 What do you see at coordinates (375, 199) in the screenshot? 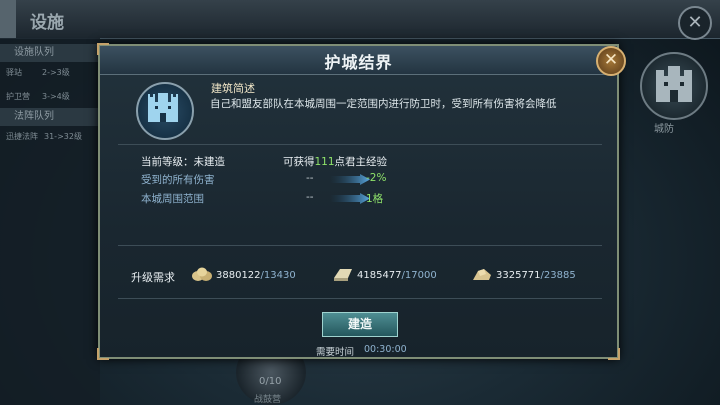
I see `stat-next: 1格` at bounding box center [375, 199].